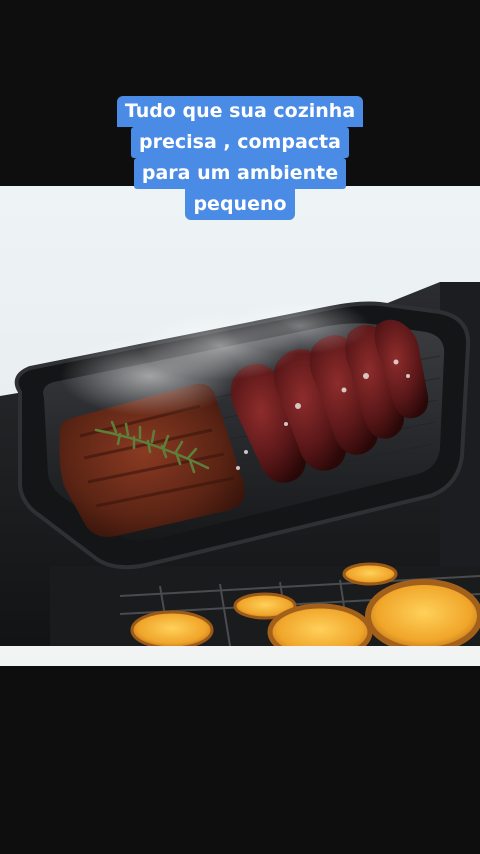 The width and height of the screenshot is (480, 854). What do you see at coordinates (240, 204) in the screenshot?
I see `caption-line-4: pequeno` at bounding box center [240, 204].